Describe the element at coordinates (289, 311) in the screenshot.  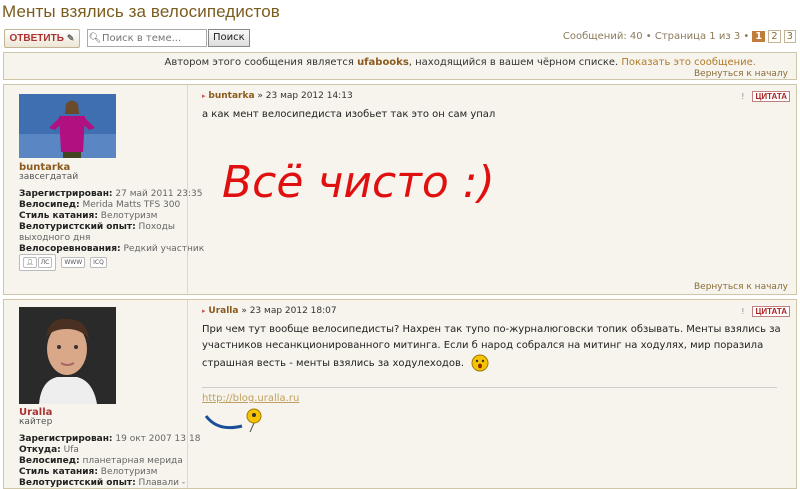
I see `post-date: » 23 мар 2012 18:07` at that location.